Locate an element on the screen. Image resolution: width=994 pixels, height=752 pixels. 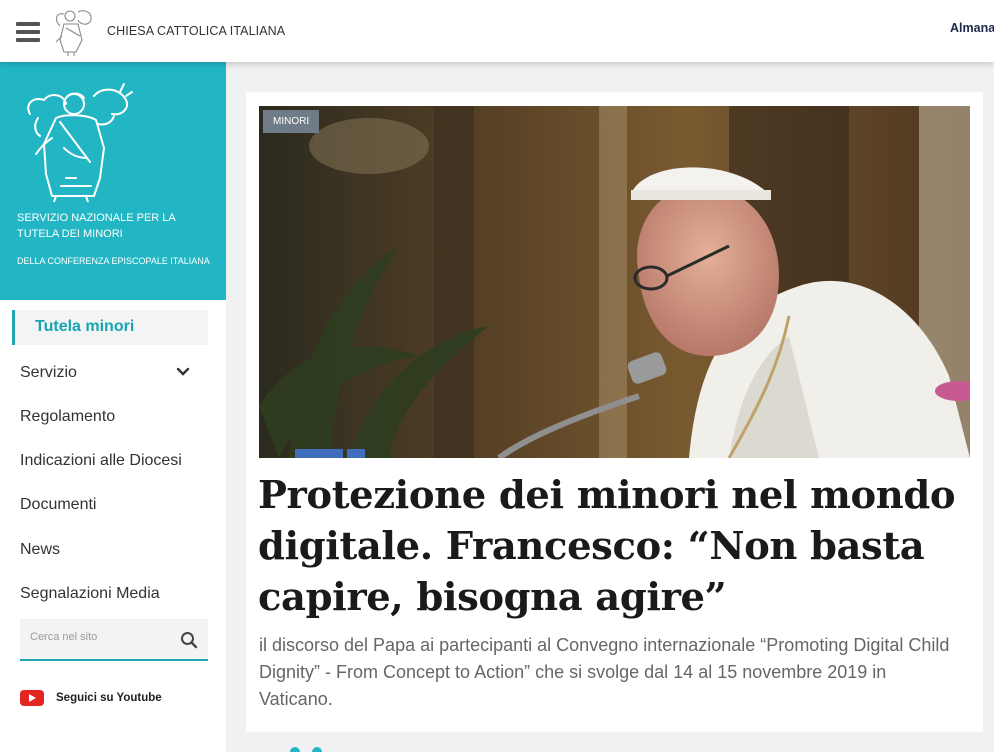
cei-logo is located at coordinates (74, 31).